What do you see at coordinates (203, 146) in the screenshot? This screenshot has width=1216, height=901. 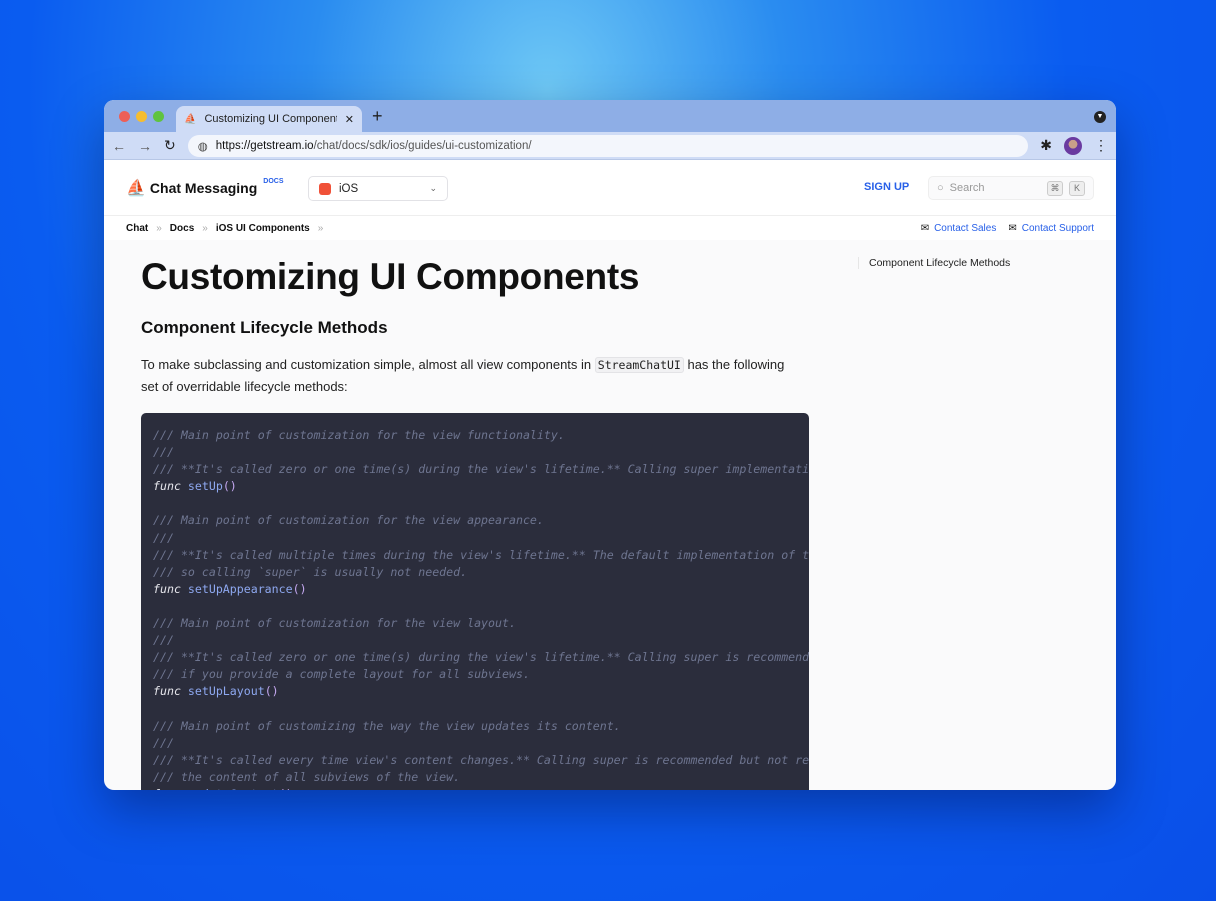 I see `site-info-icon: ◍` at bounding box center [203, 146].